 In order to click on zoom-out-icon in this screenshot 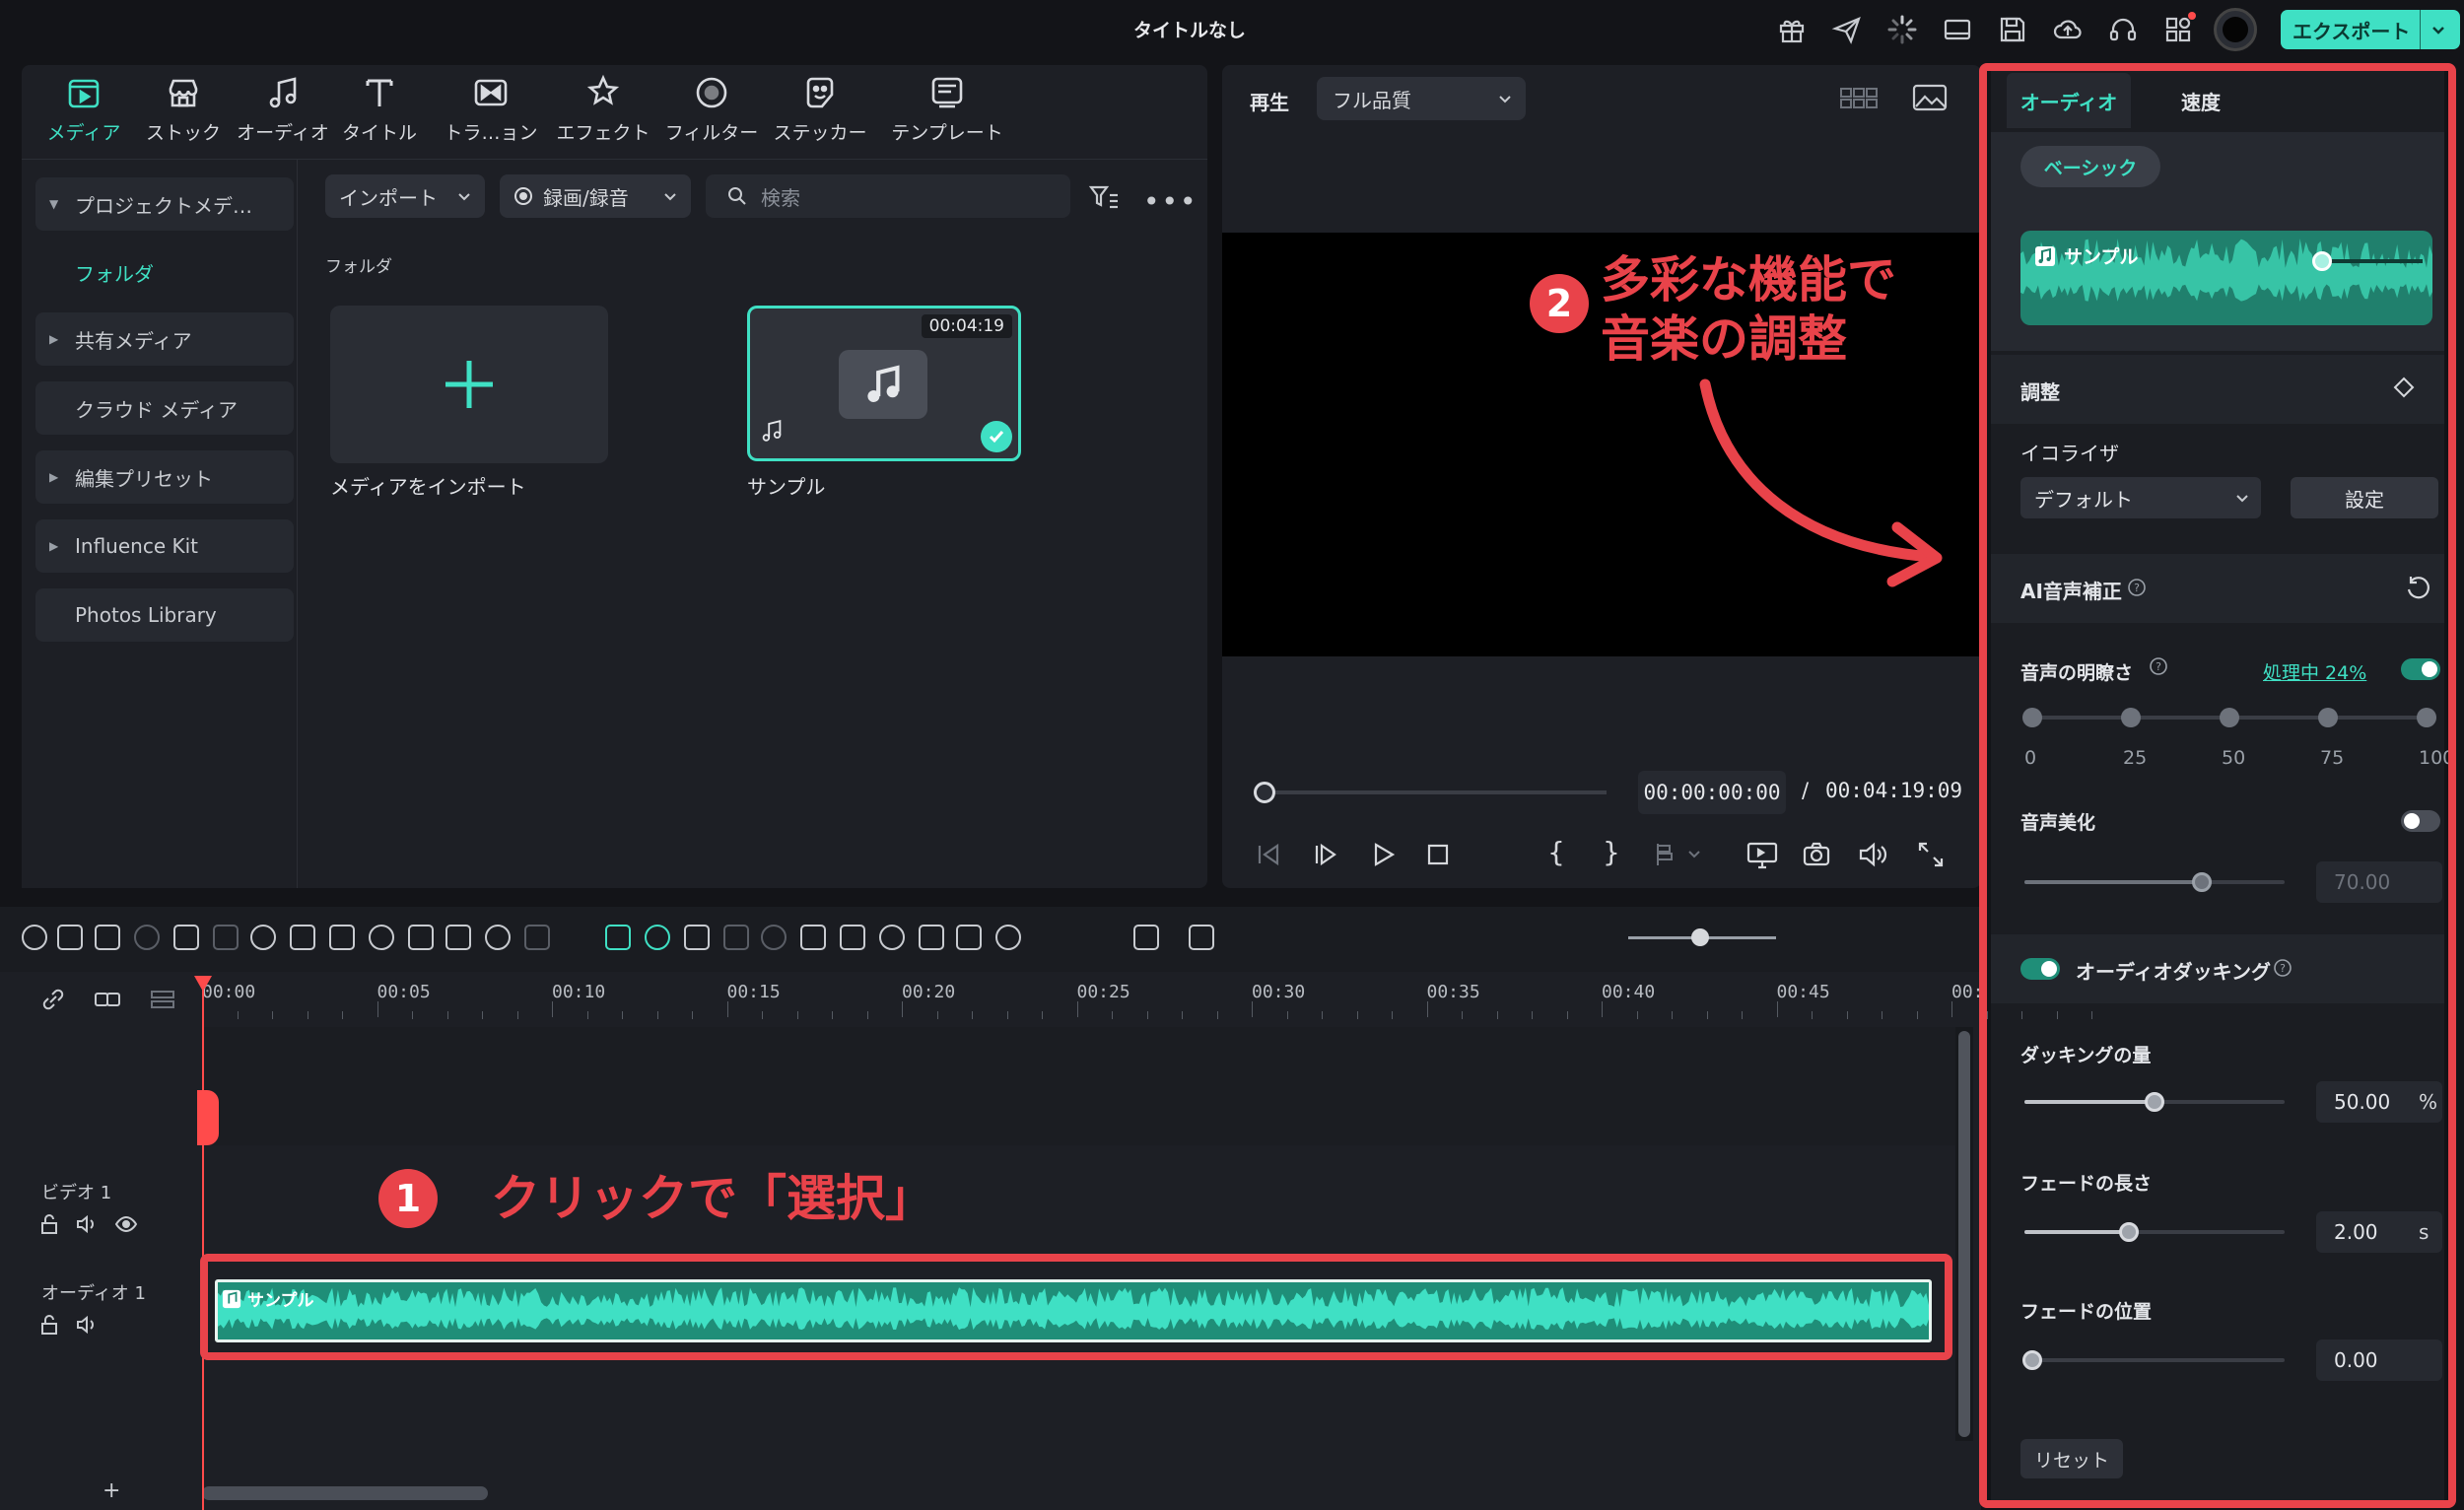, I will do `click(1008, 937)`.